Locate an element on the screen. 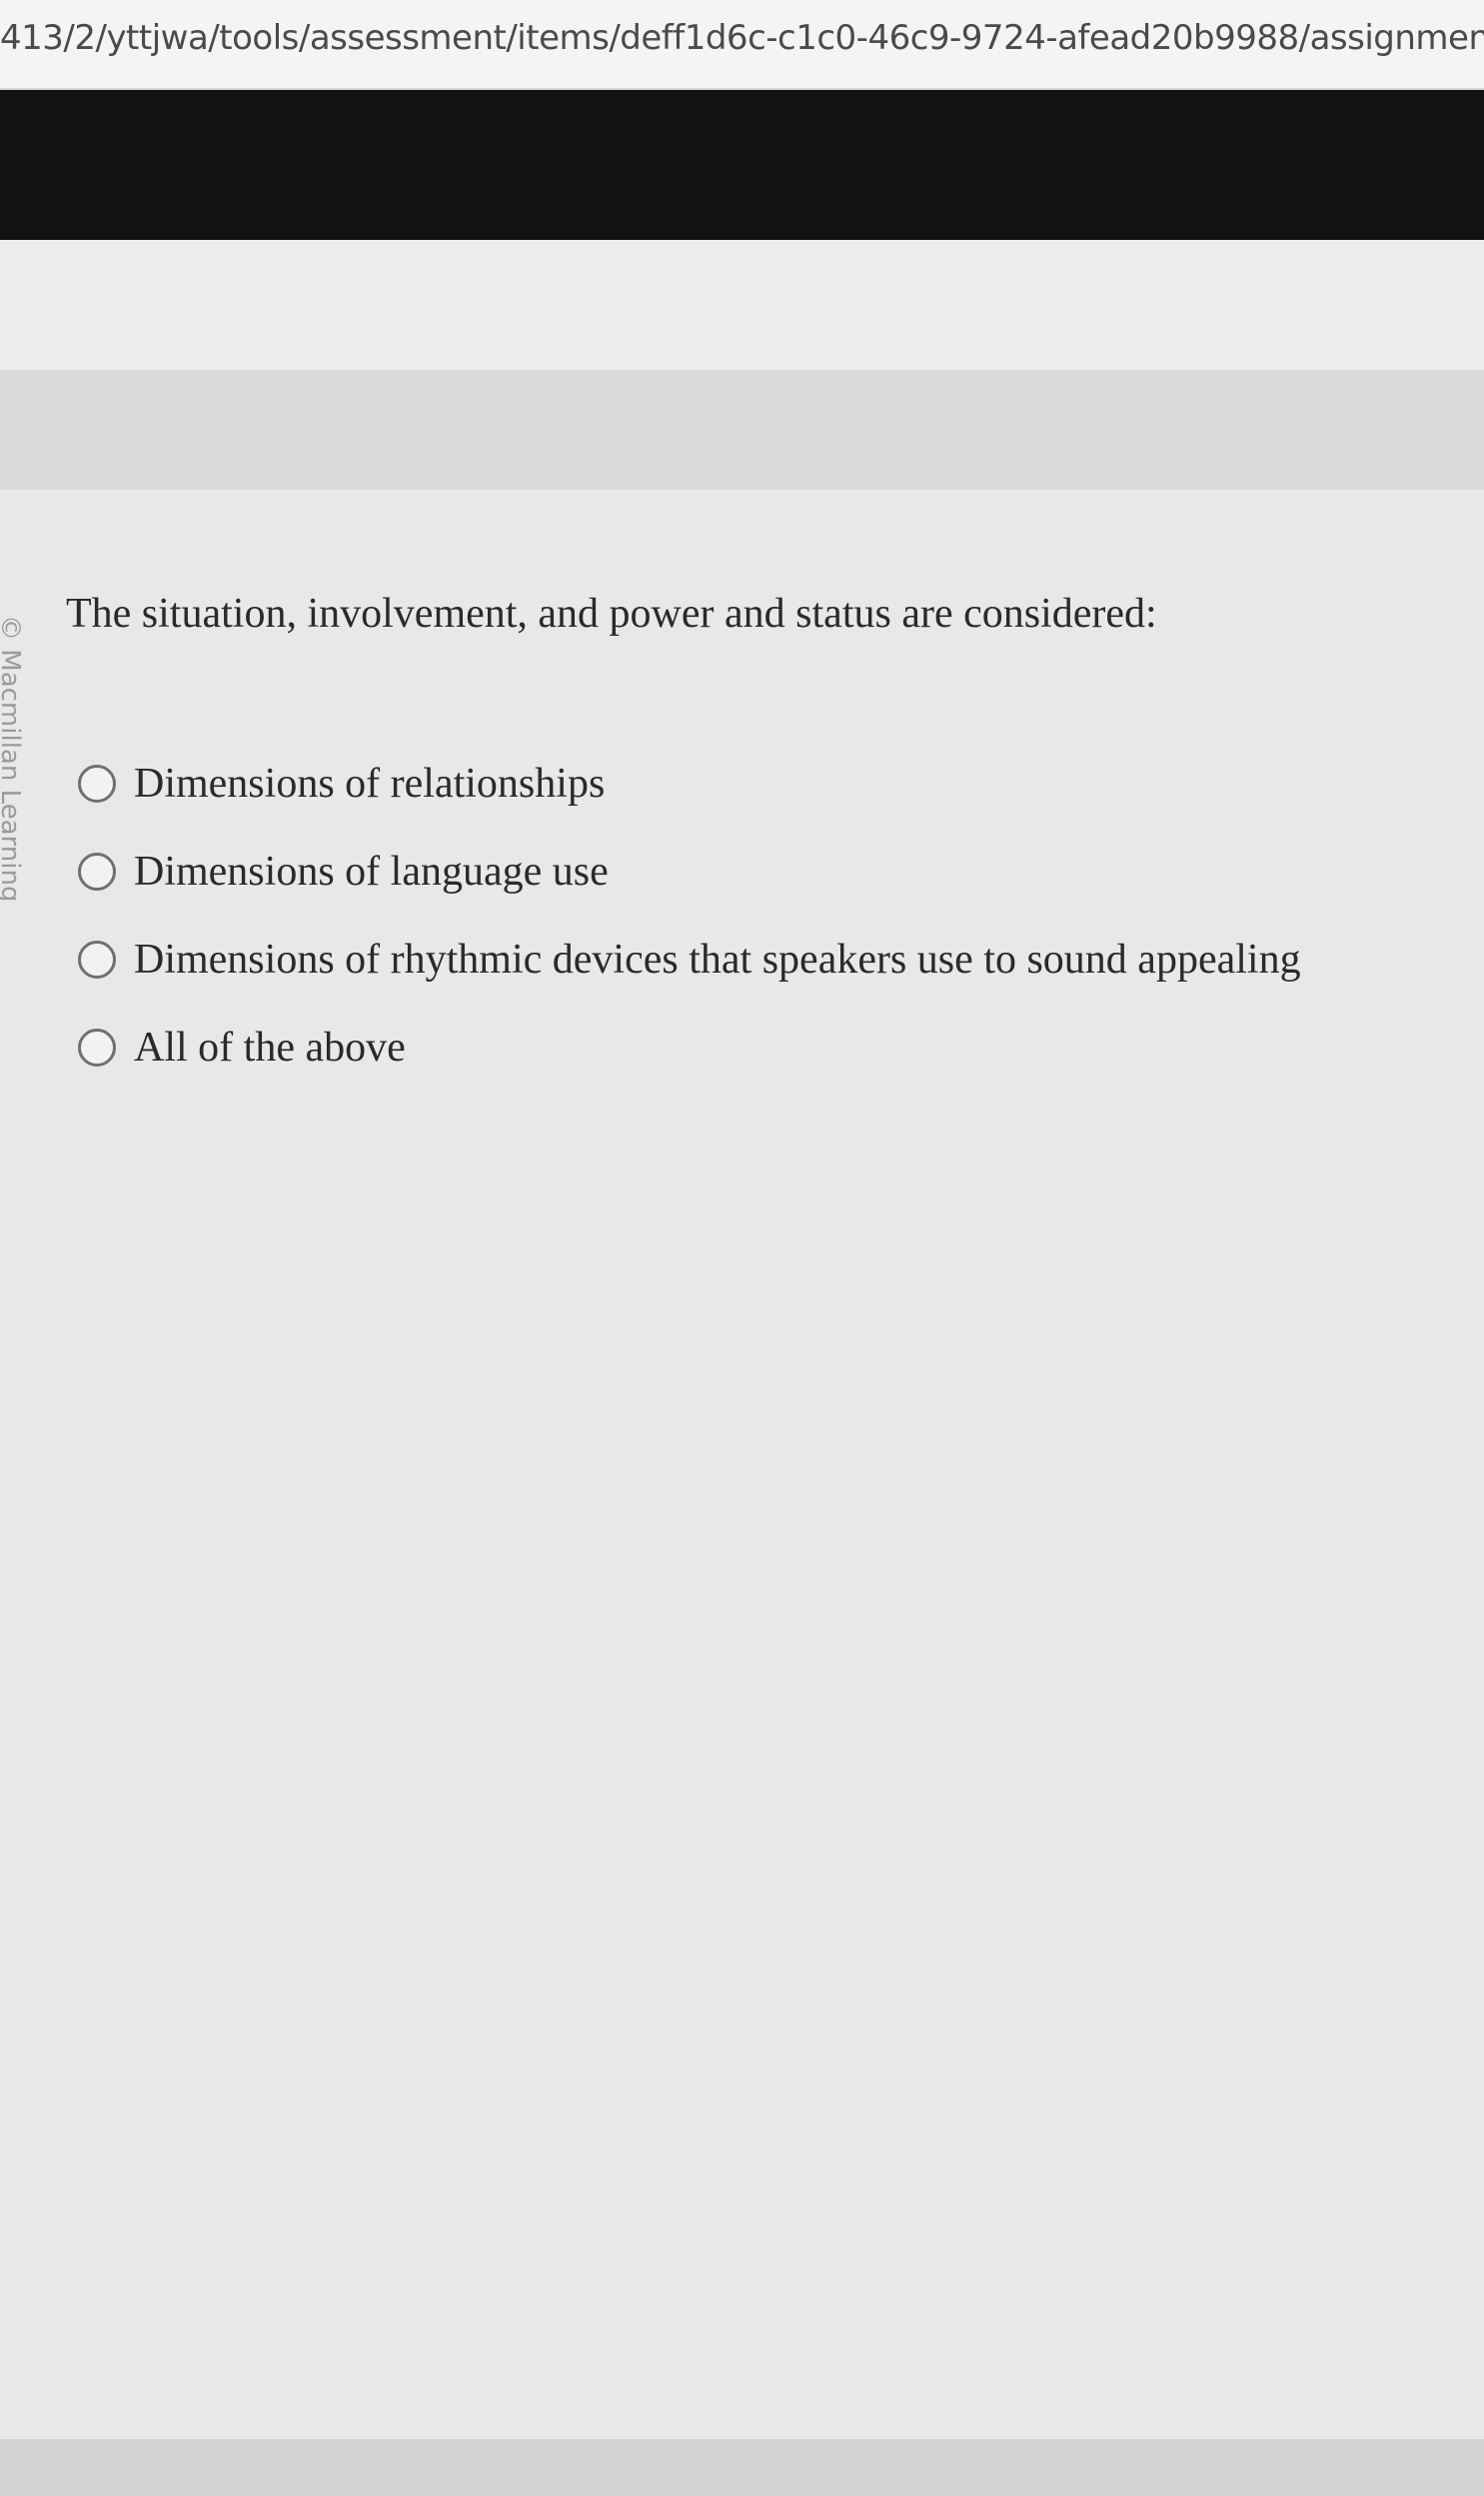 This screenshot has height=2496, width=1484. answer-option: Dimensions of relationships is located at coordinates (767, 784).